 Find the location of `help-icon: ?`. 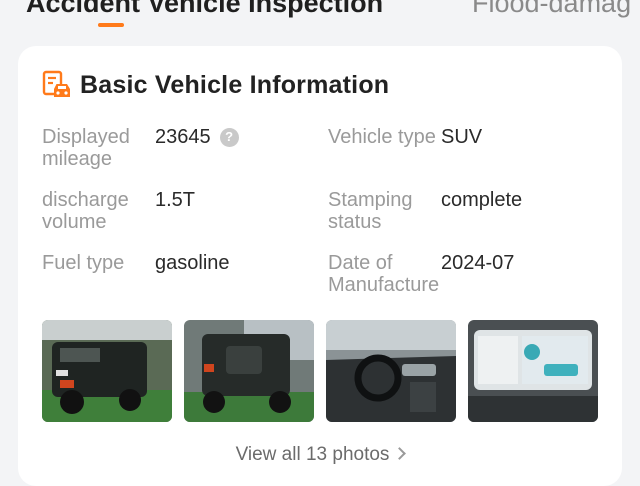

help-icon: ? is located at coordinates (229, 137).